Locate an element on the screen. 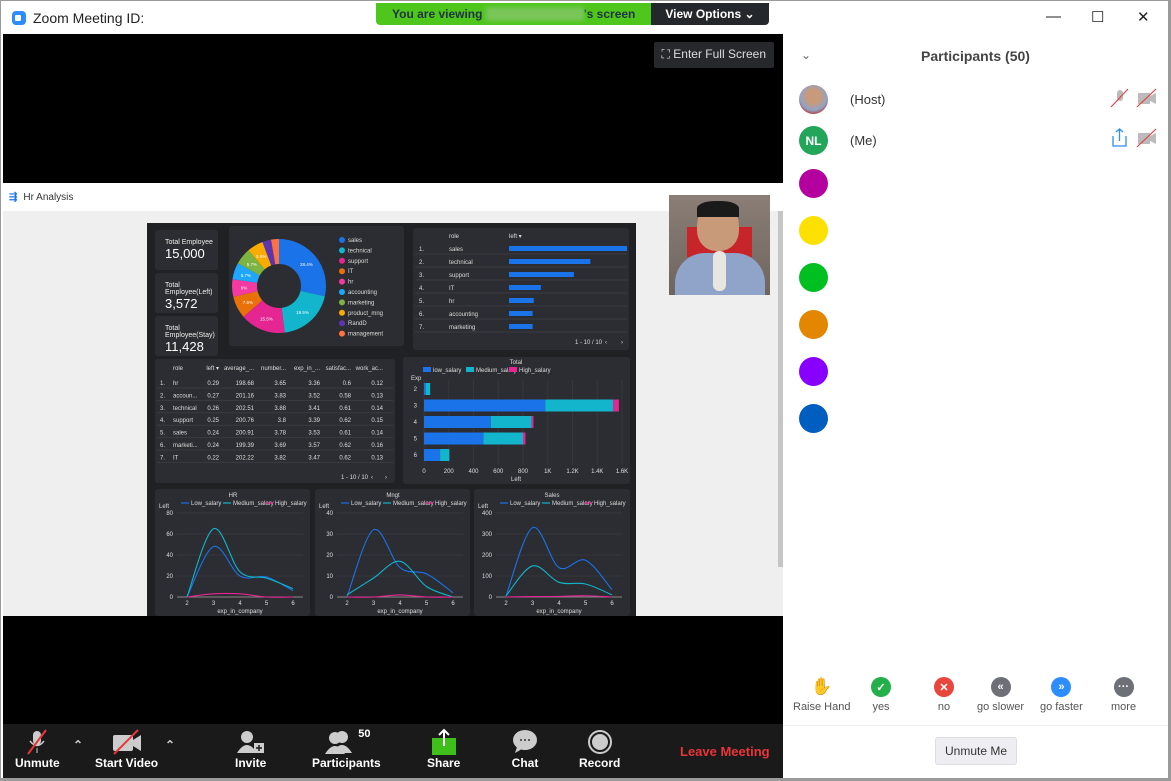  kpi-value: 15,000 is located at coordinates (185, 253).